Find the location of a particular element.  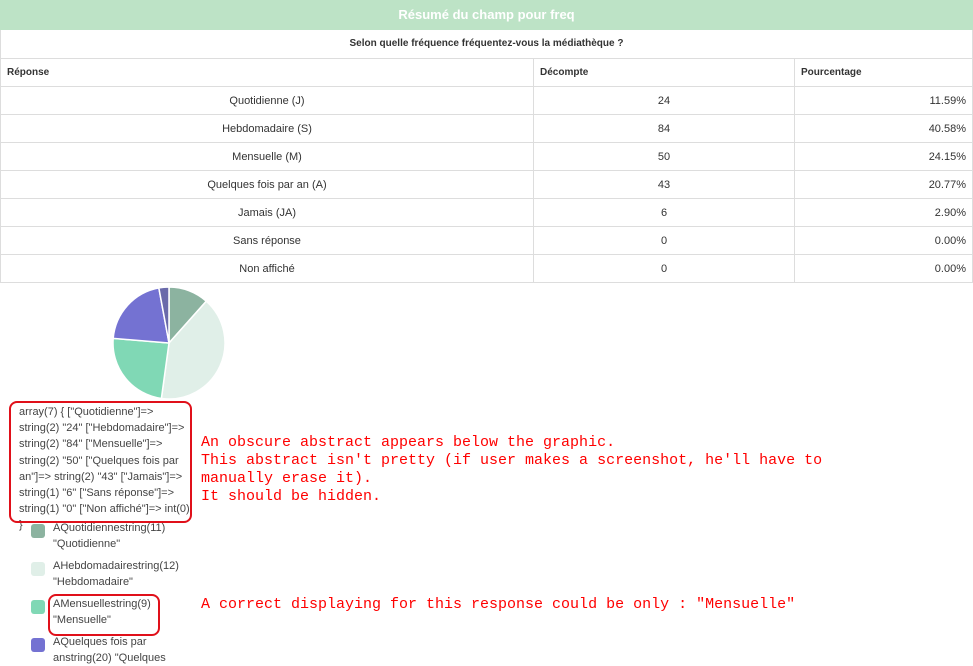

response-cell: Sans réponse is located at coordinates (267, 240).